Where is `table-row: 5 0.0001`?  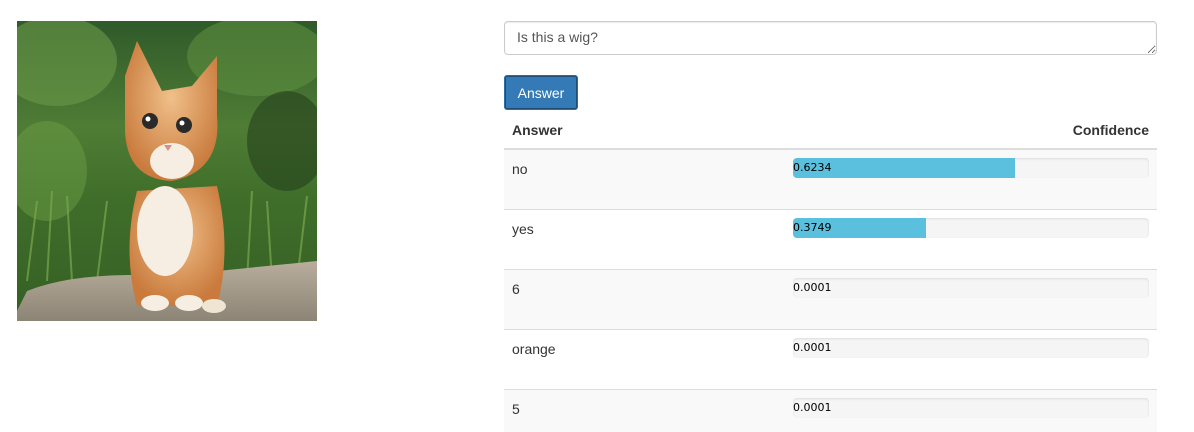 table-row: 5 0.0001 is located at coordinates (830, 410).